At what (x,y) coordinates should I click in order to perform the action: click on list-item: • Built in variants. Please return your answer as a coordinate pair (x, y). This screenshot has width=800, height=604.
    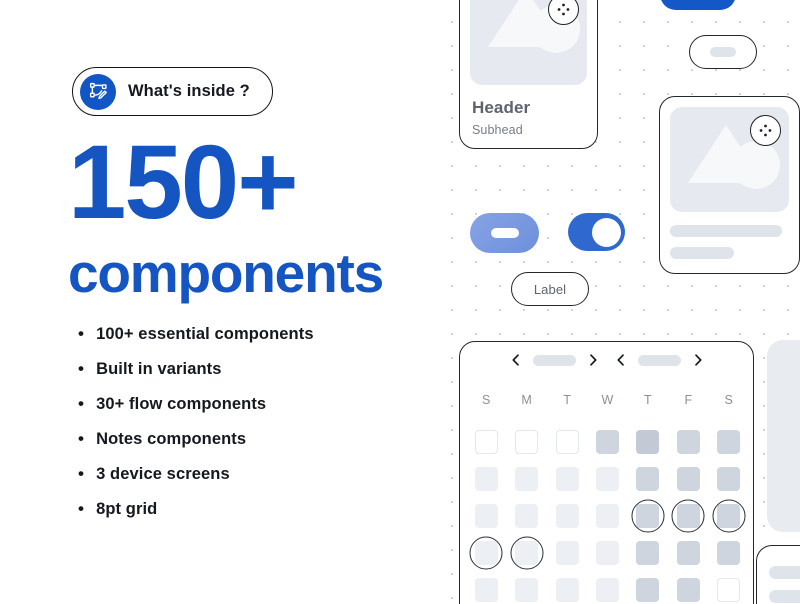
    Looking at the image, I should click on (196, 377).